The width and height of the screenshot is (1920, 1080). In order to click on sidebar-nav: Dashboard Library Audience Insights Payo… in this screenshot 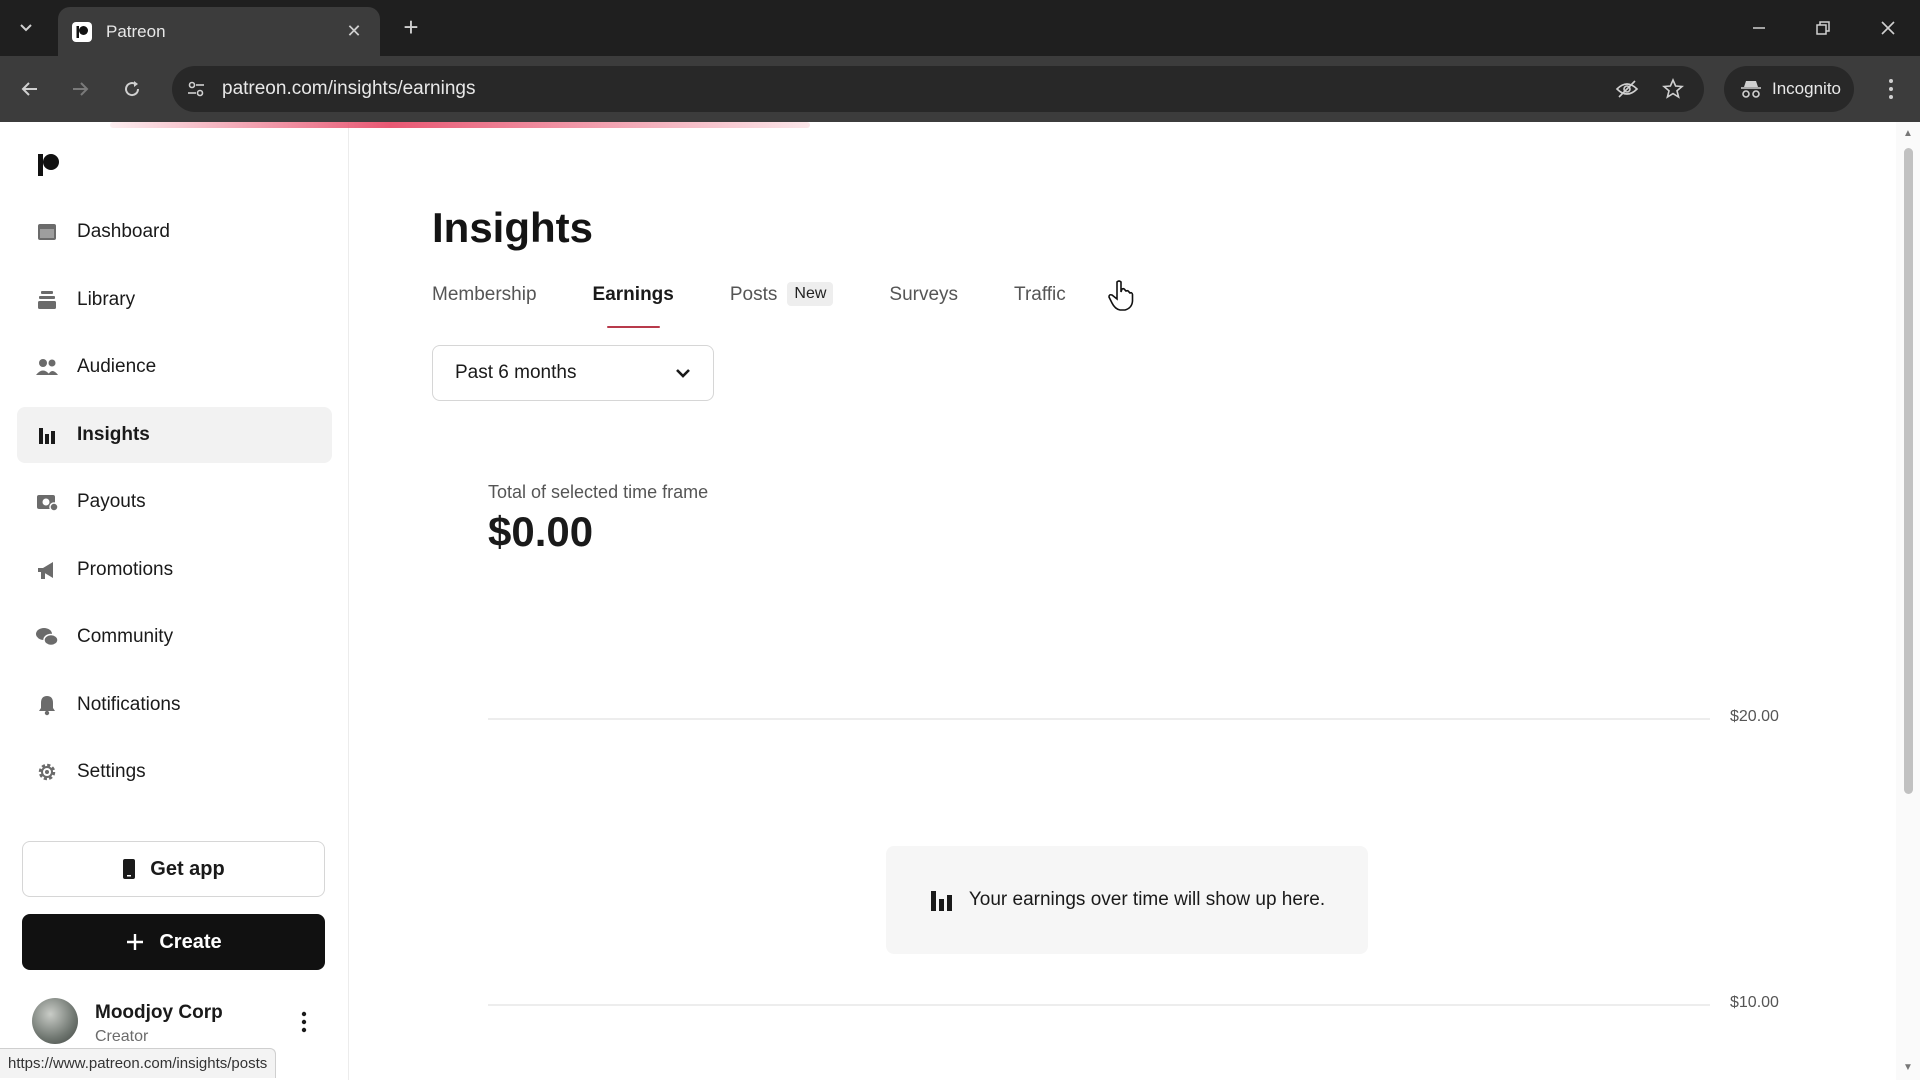, I will do `click(174, 508)`.